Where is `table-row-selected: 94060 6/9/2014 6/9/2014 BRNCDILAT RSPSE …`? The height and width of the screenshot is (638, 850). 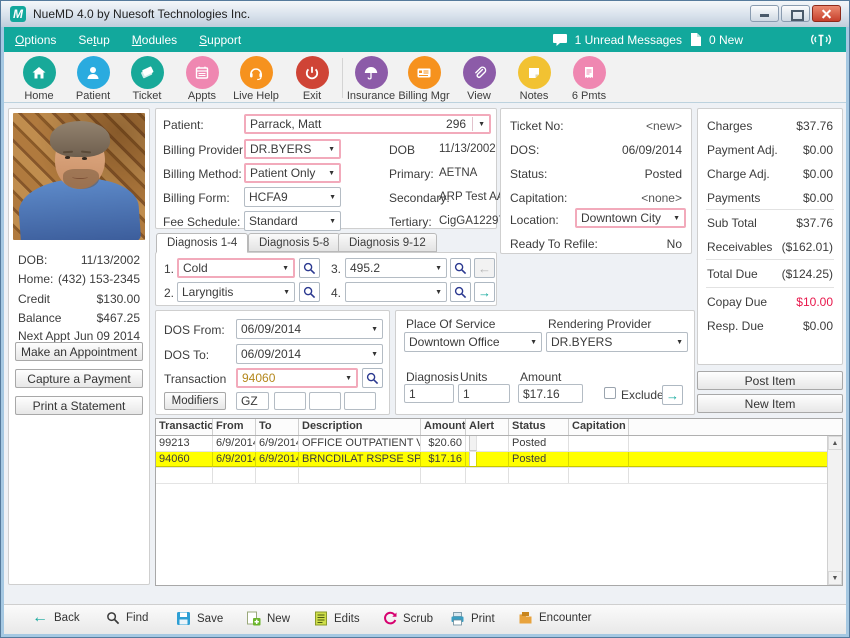
table-row-selected: 94060 6/9/2014 6/9/2014 BRNCDILAT RSPSE … is located at coordinates (499, 460).